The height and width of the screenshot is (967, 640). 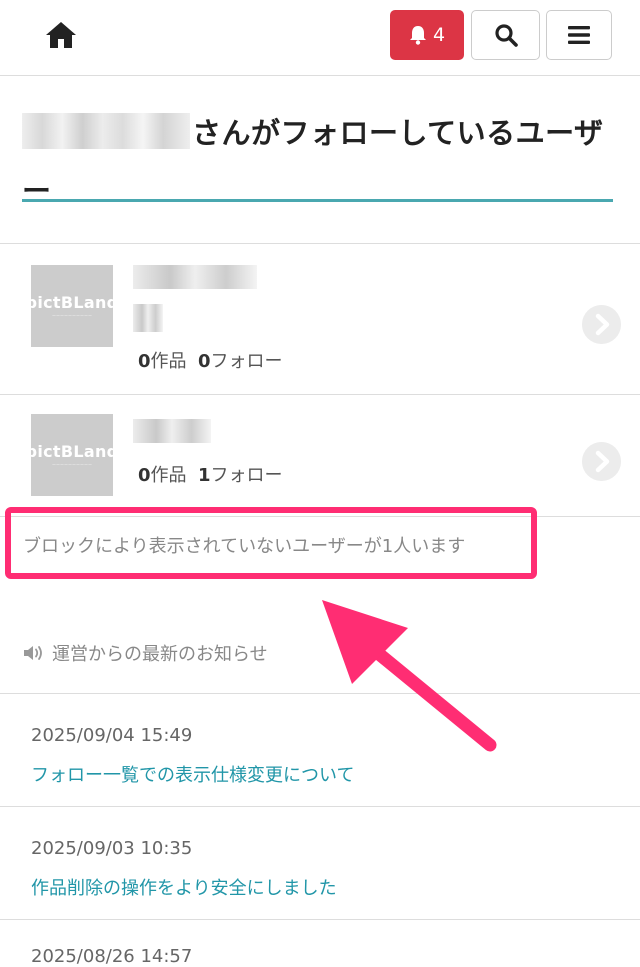 I want to click on annotation-arrow, so click(x=409, y=676).